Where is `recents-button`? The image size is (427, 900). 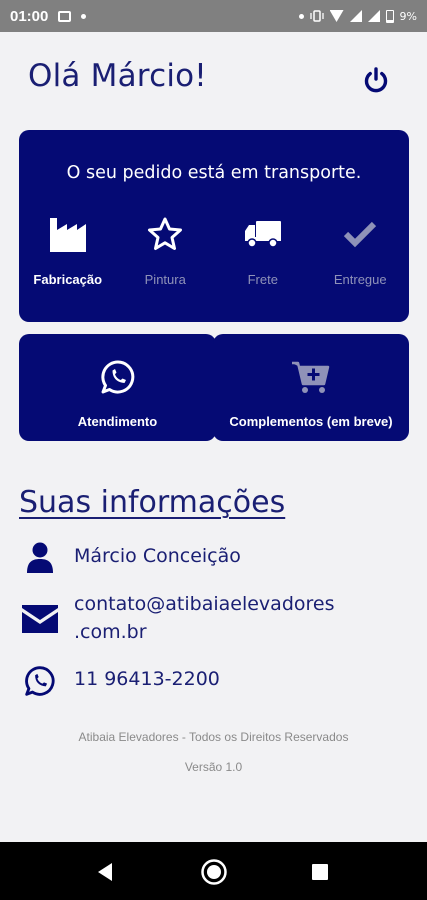
recents-button is located at coordinates (320, 874).